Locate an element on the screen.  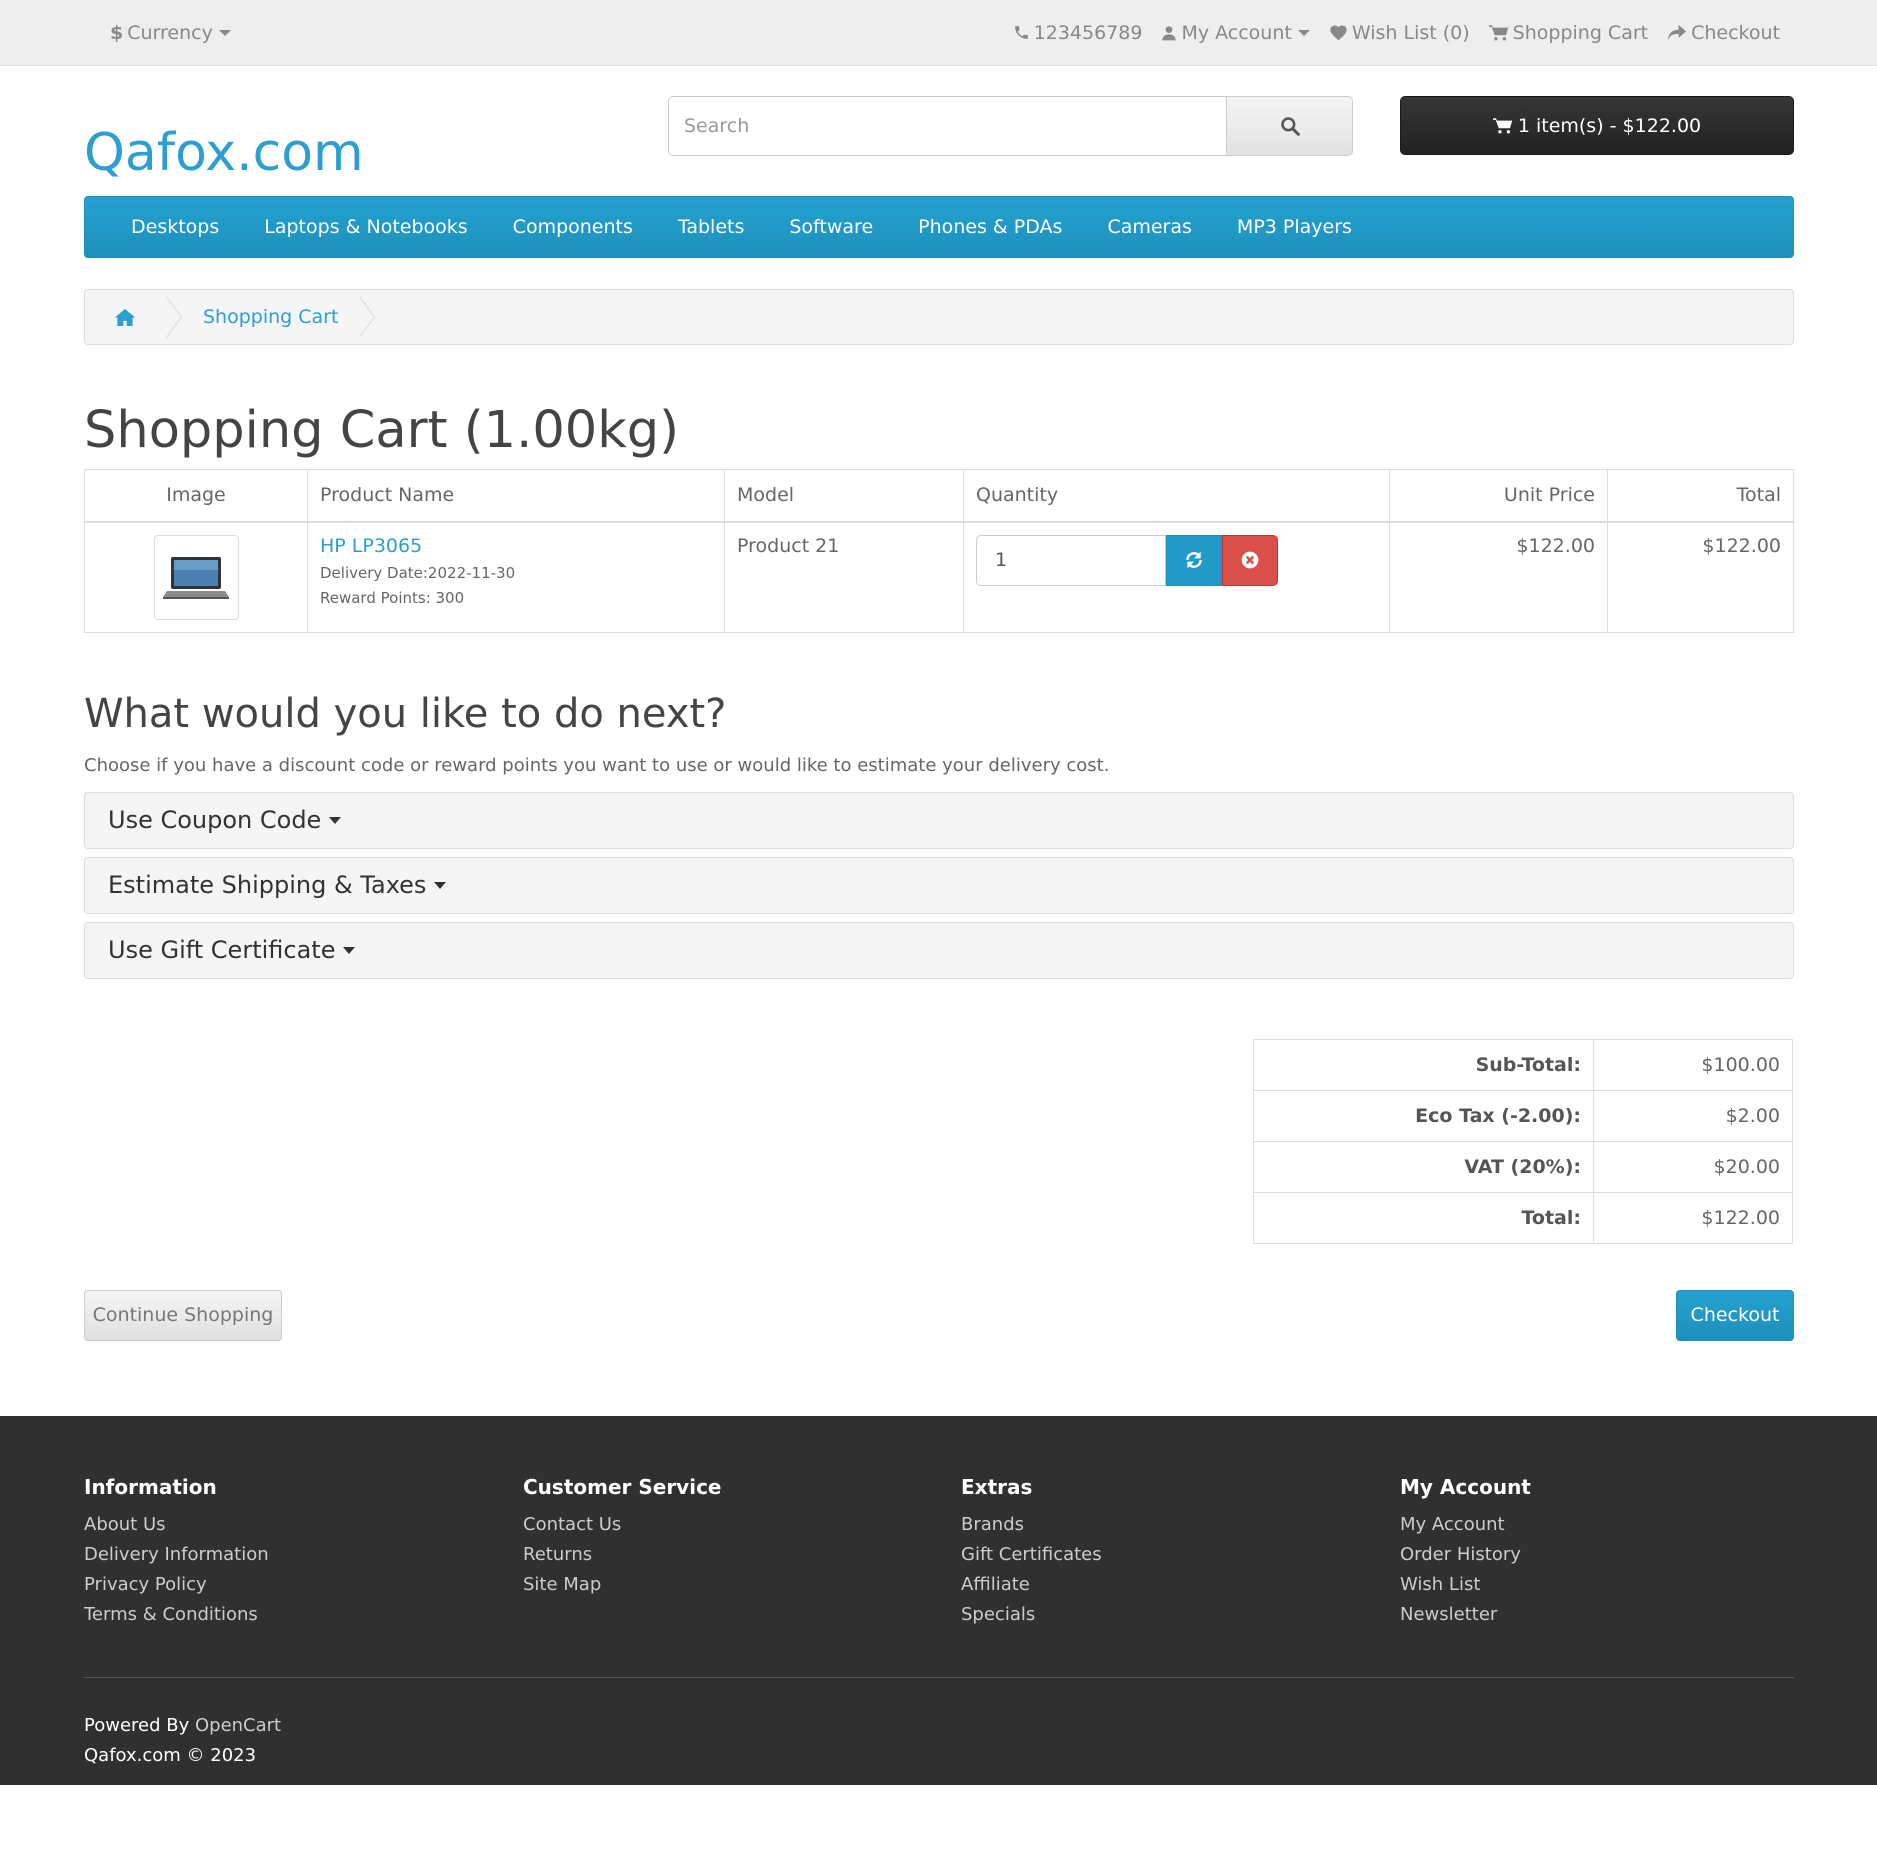
column-header-unit-price: Unit Price is located at coordinates (1498, 496).